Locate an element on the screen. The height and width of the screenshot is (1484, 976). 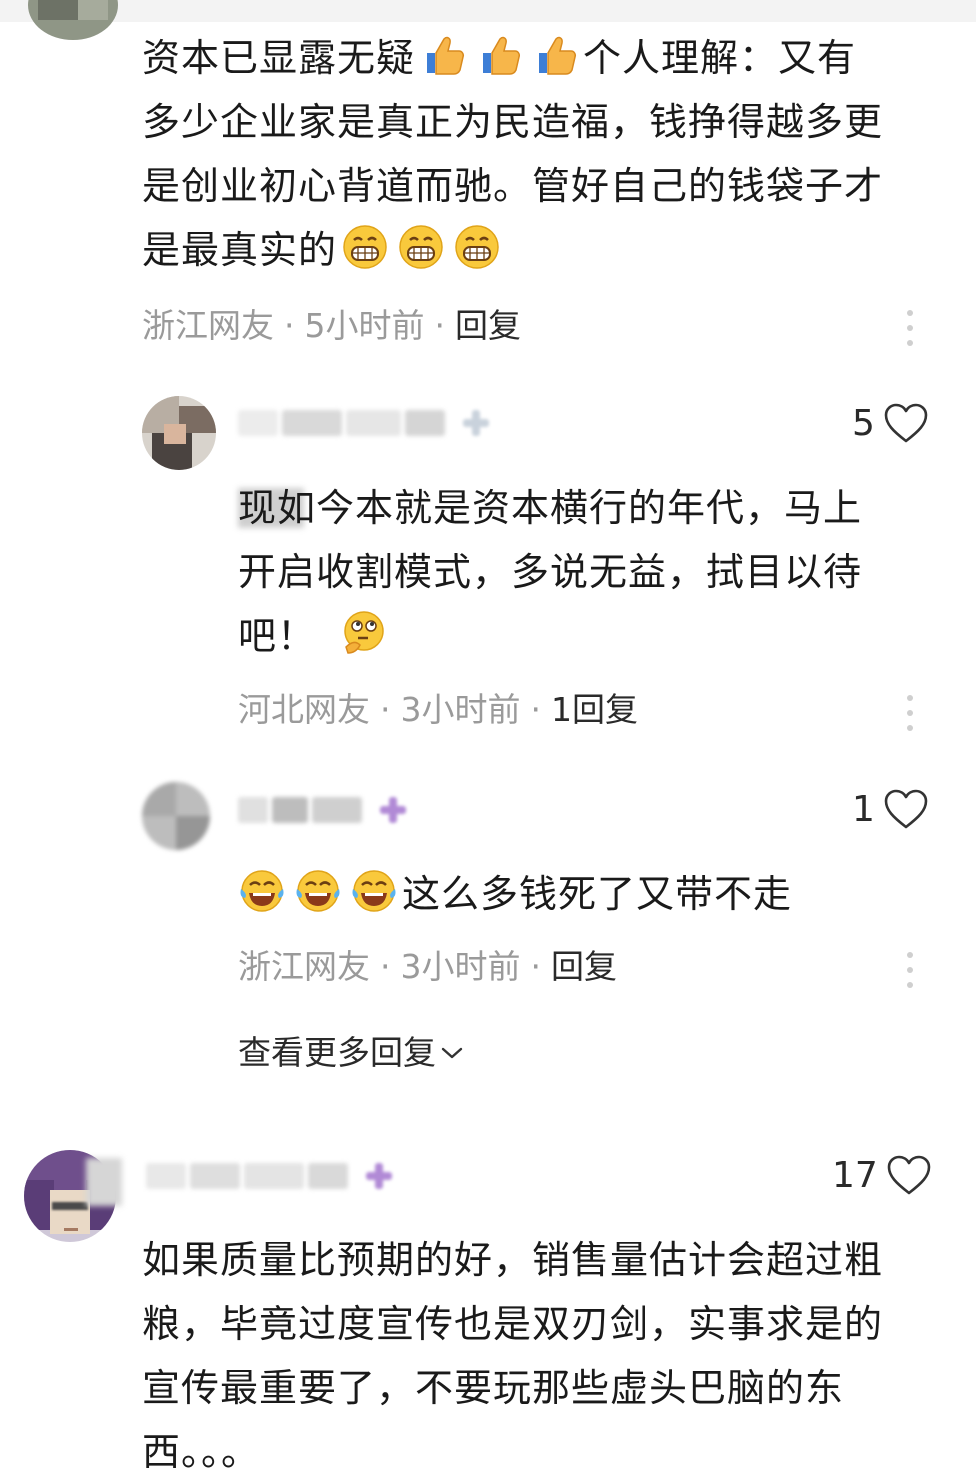
like-button: 17 is located at coordinates (882, 1175).